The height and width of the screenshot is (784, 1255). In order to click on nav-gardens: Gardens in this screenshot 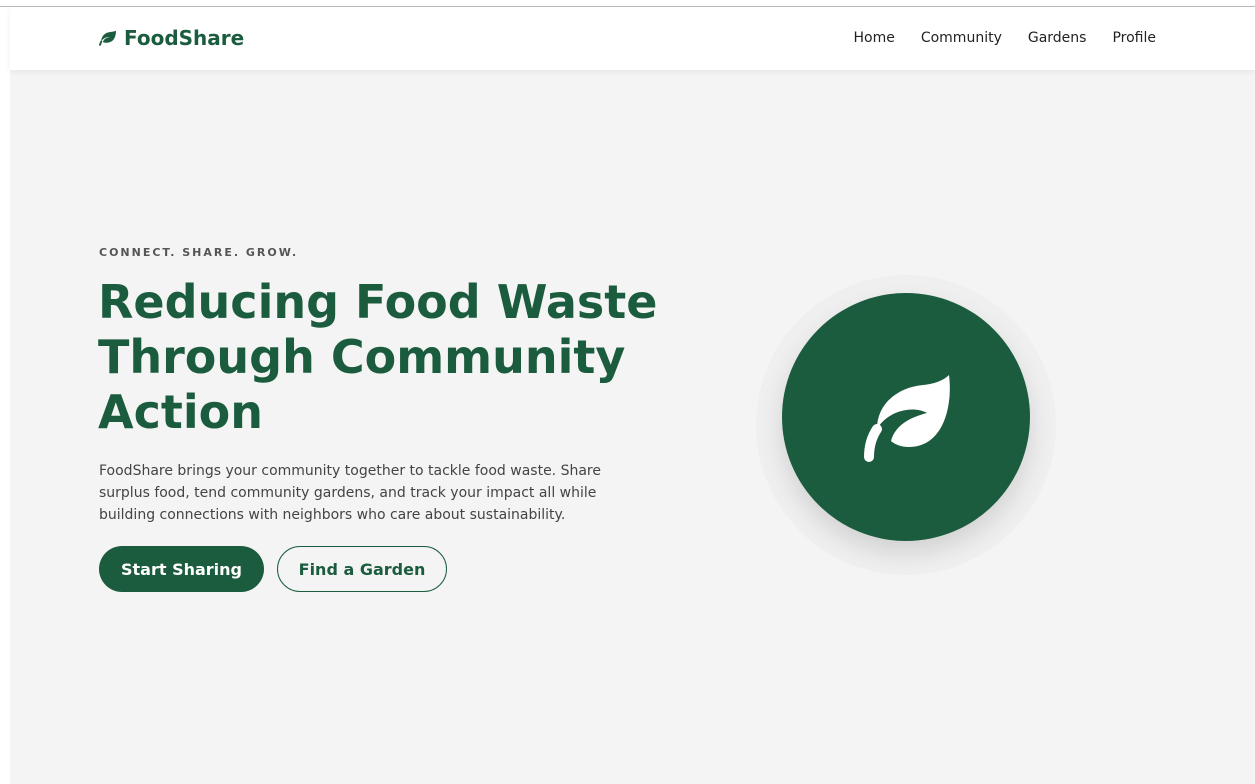, I will do `click(1057, 38)`.